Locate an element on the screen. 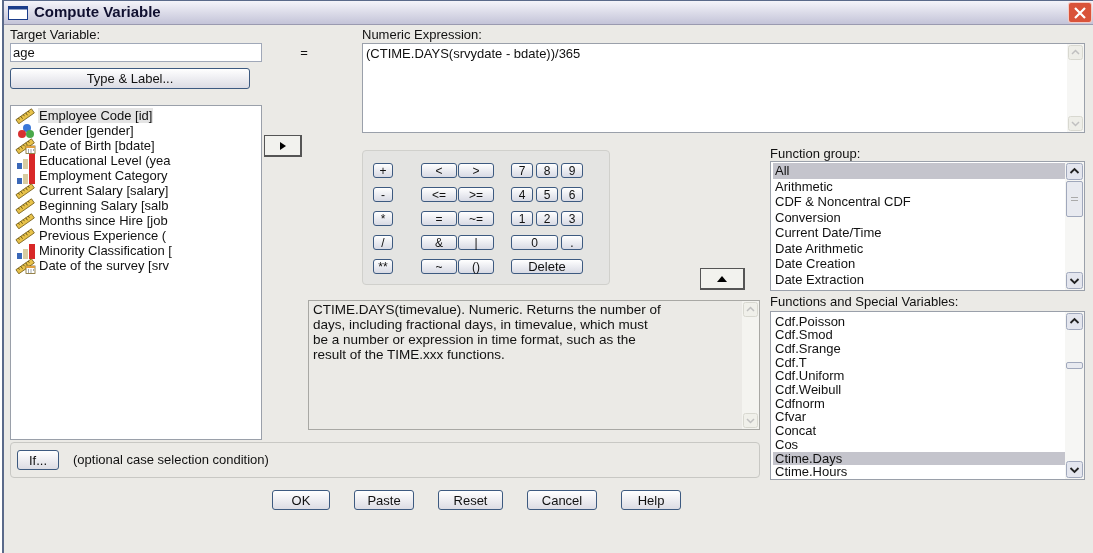 Image resolution: width=1093 pixels, height=553 pixels. variable-item: Date of Birth [bdate] is located at coordinates (97, 145).